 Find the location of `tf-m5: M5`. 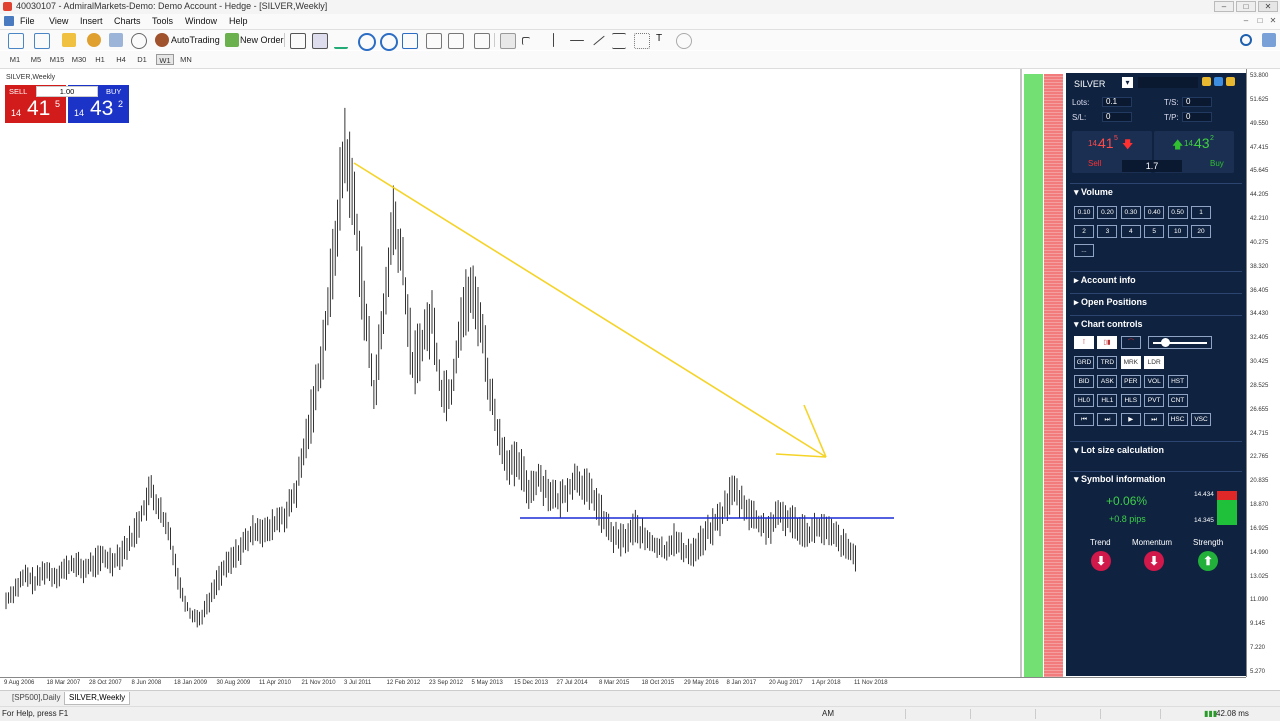

tf-m5: M5 is located at coordinates (36, 59).